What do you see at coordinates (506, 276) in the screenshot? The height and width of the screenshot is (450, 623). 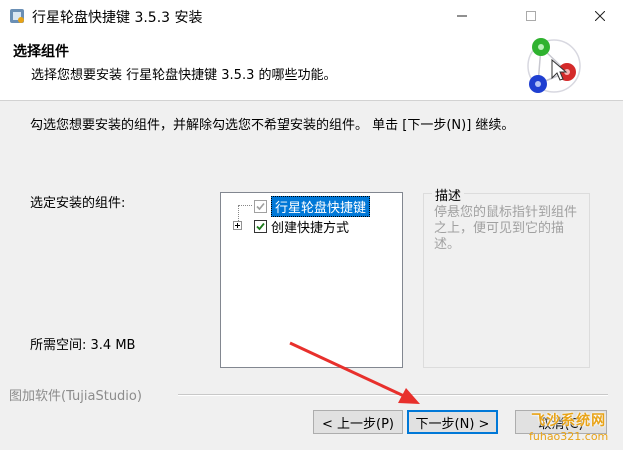 I see `description-box: 描述 停悬您的鼠标指针到组件之上，便可见到它的描述。` at bounding box center [506, 276].